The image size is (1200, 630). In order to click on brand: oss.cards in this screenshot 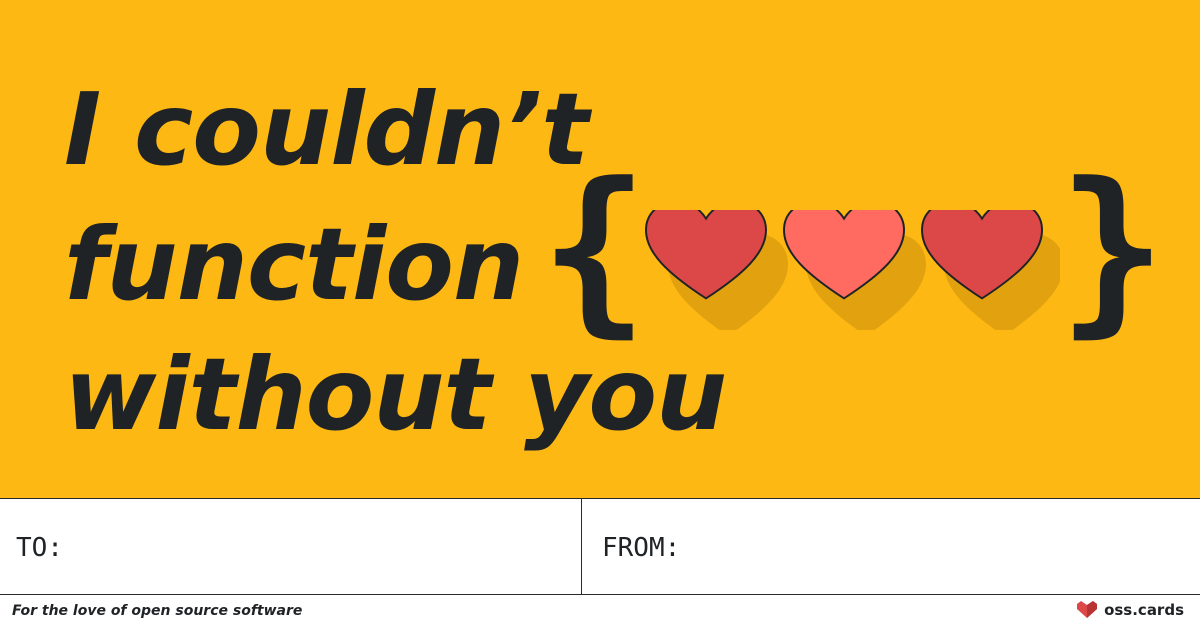, I will do `click(1130, 610)`.